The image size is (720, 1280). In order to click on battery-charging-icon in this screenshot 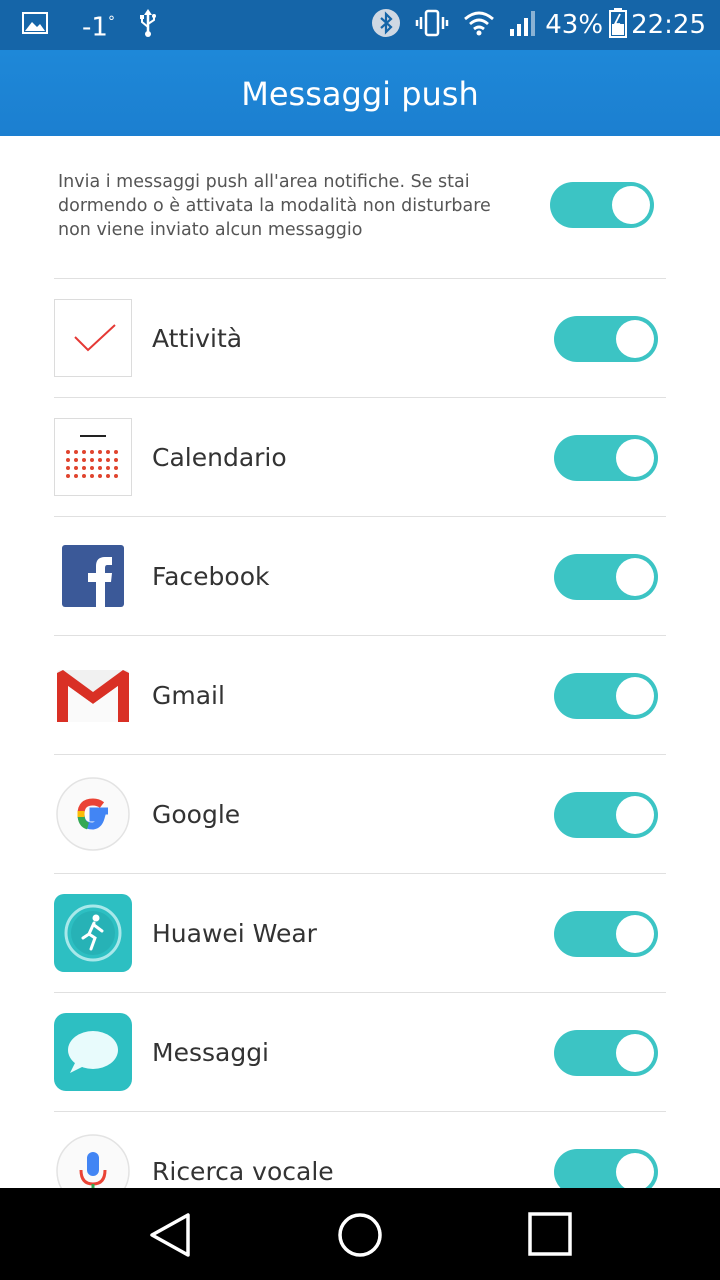, I will do `click(618, 25)`.